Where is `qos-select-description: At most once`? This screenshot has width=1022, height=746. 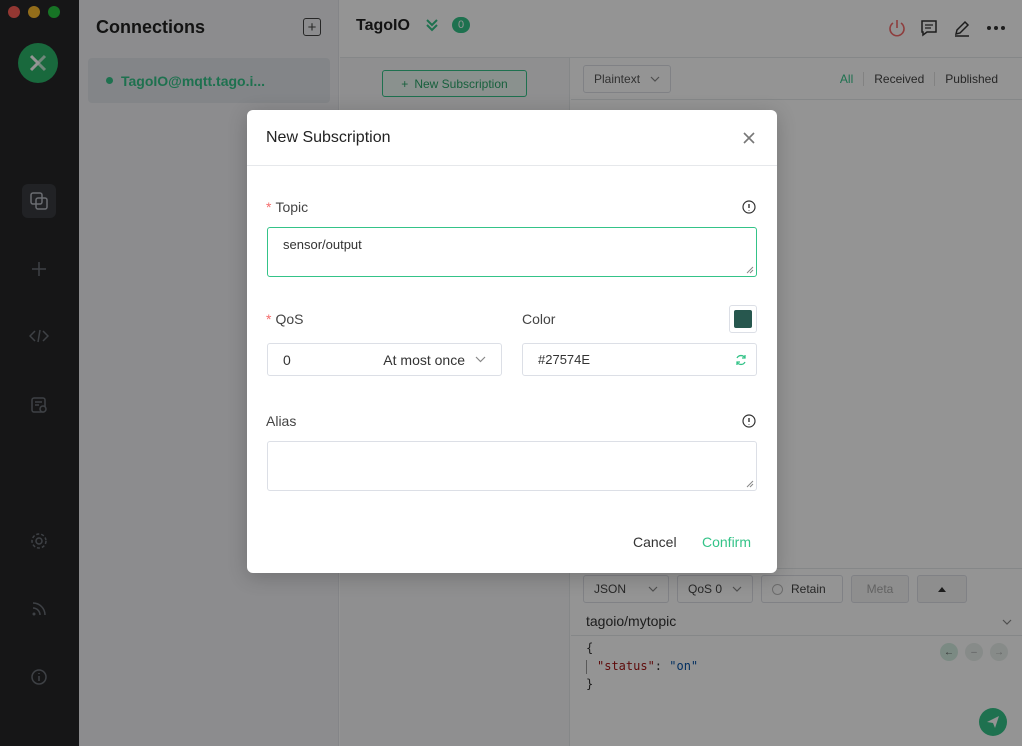 qos-select-description: At most once is located at coordinates (424, 359).